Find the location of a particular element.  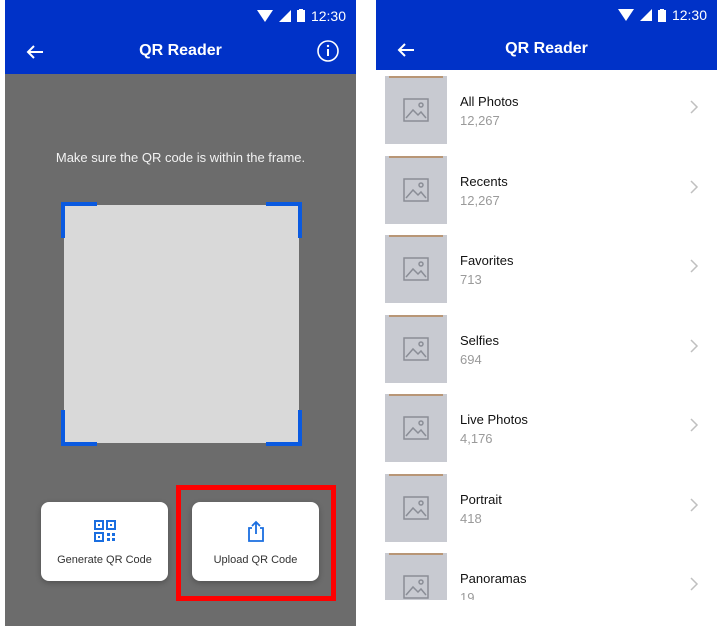

highlight-box is located at coordinates (256, 543).